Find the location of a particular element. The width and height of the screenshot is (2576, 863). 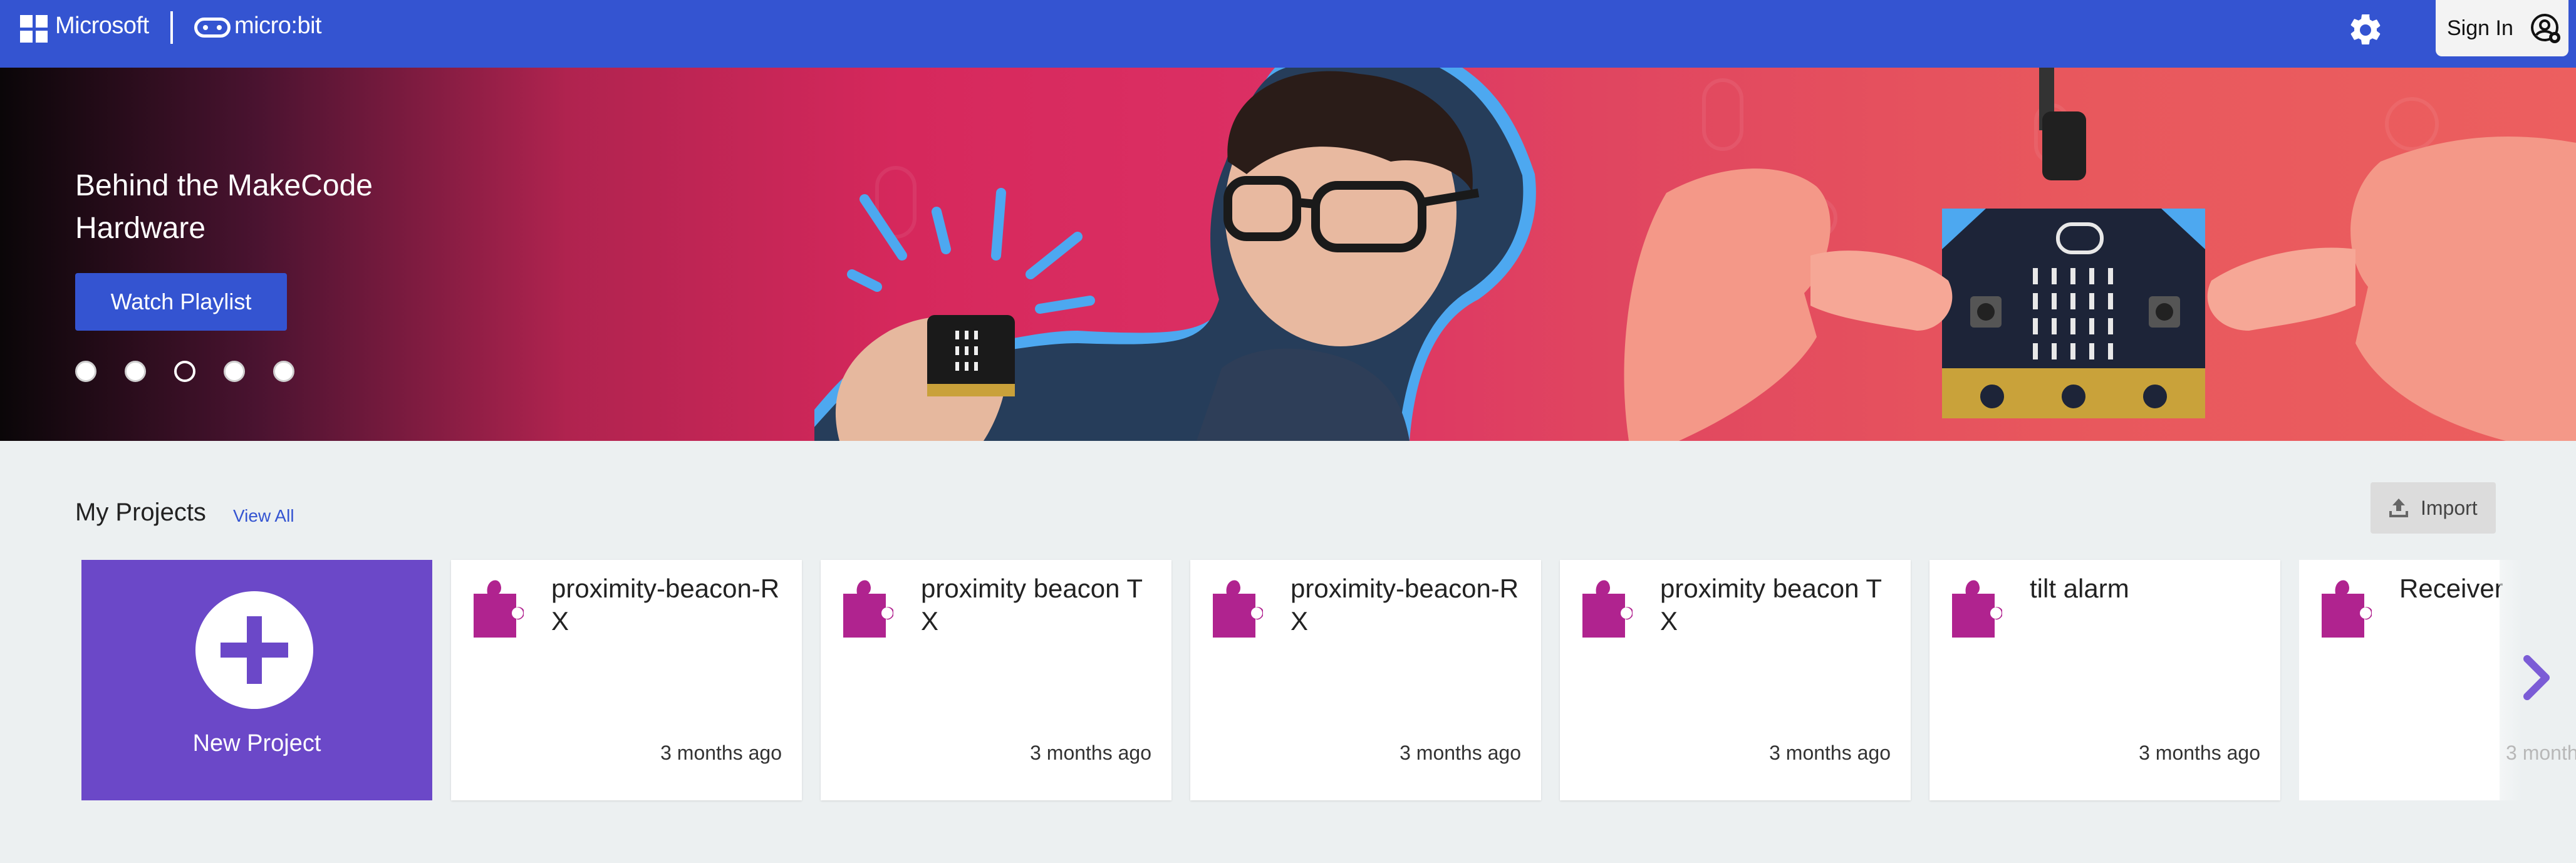

chevron-right-icon is located at coordinates (2537, 677).